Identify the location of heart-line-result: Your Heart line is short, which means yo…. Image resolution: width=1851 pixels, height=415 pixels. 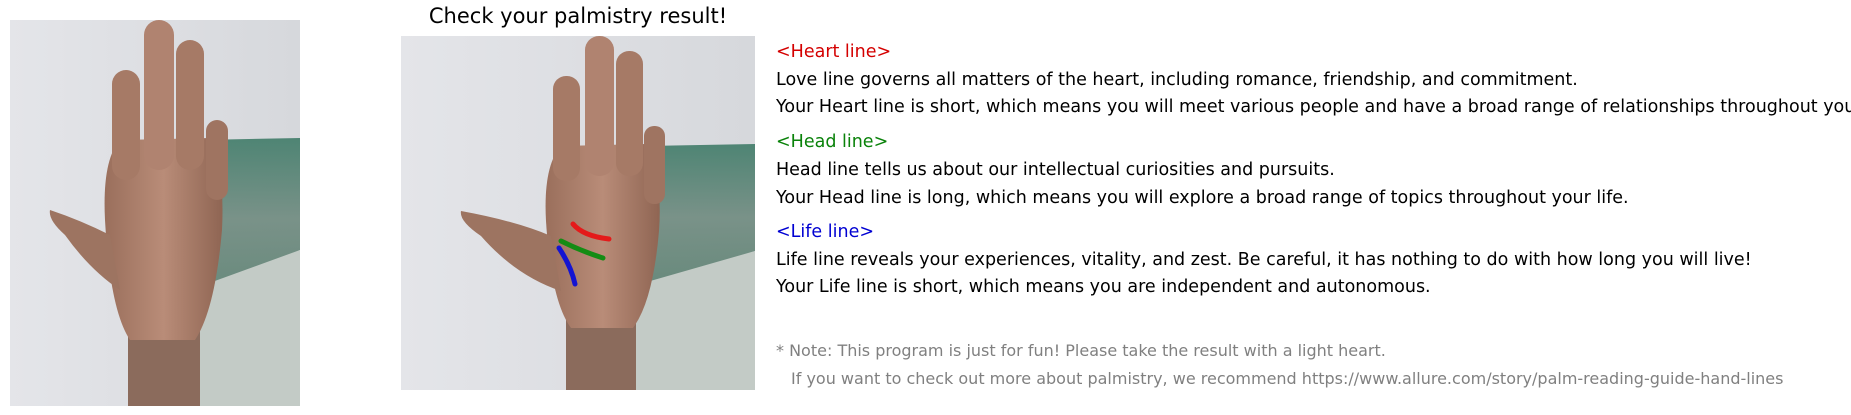
(1313, 107).